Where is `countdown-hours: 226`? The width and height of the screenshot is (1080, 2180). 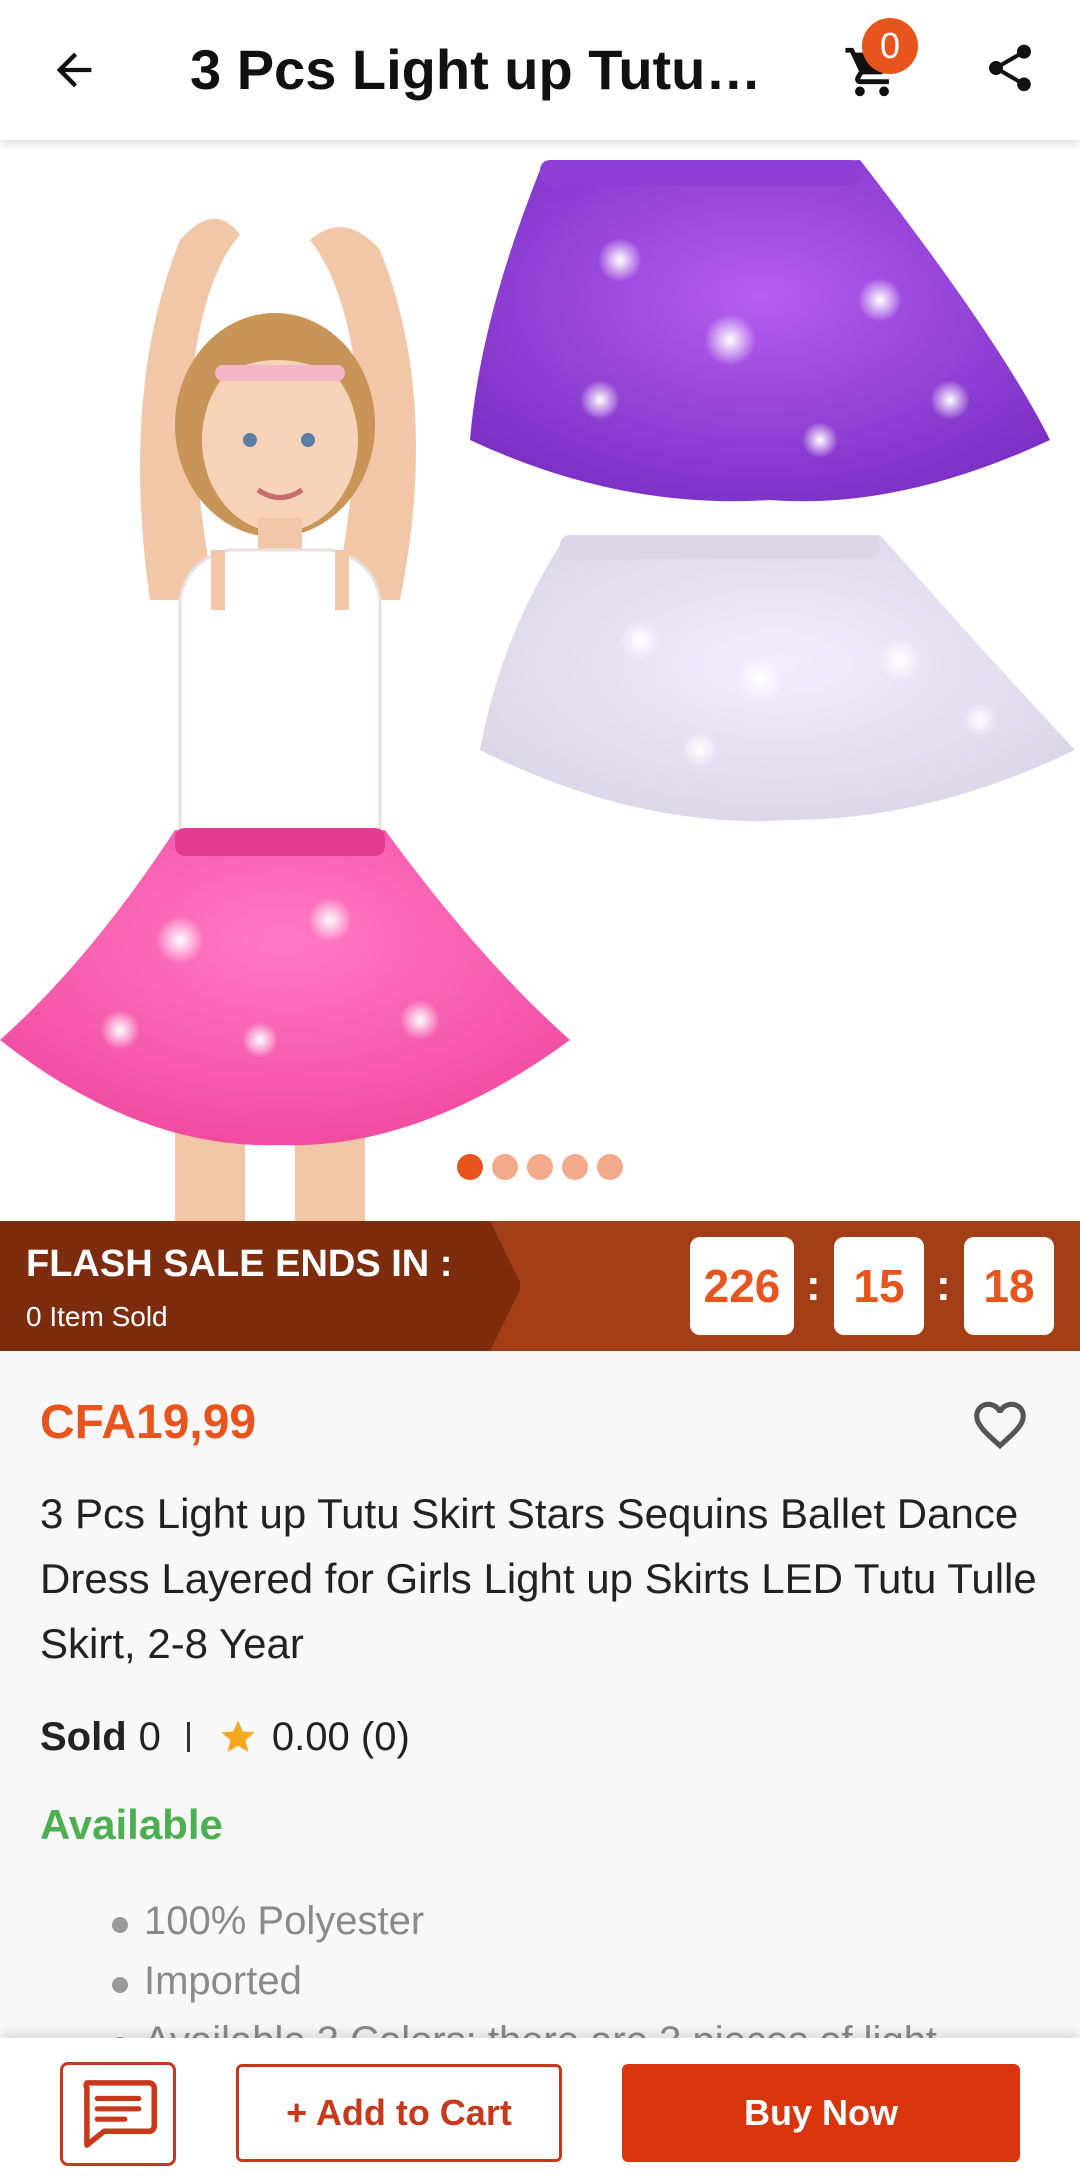 countdown-hours: 226 is located at coordinates (742, 1286).